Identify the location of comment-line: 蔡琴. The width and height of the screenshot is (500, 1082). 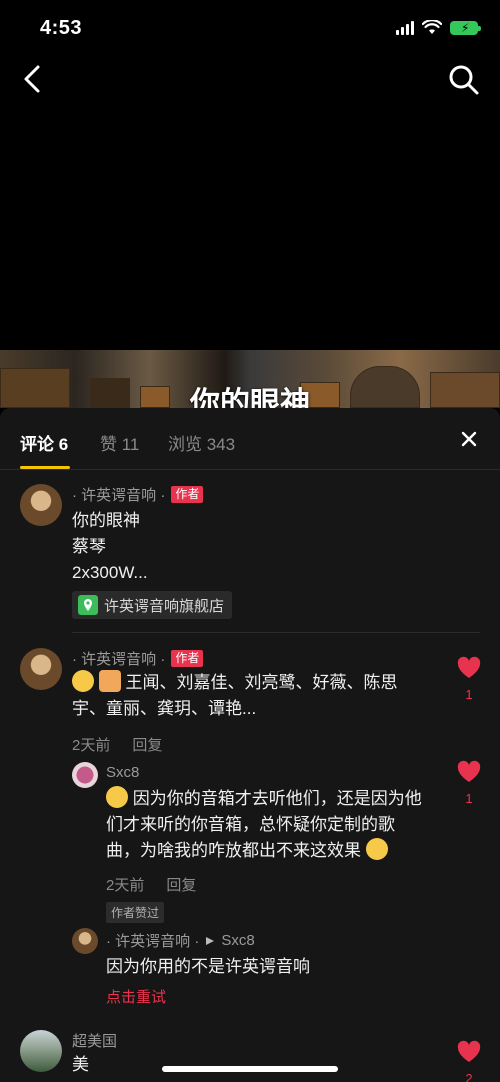
(89, 546).